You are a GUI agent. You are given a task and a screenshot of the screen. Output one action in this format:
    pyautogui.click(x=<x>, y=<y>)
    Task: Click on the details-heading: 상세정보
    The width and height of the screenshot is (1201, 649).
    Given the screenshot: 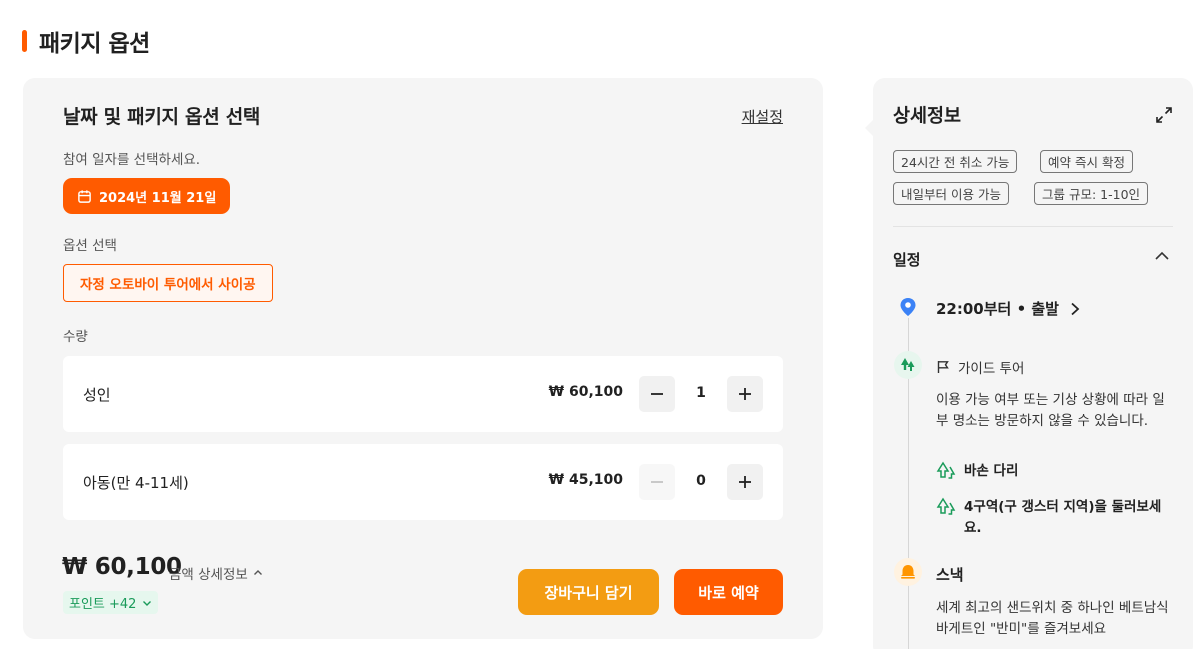 What is the action you would take?
    pyautogui.click(x=927, y=116)
    